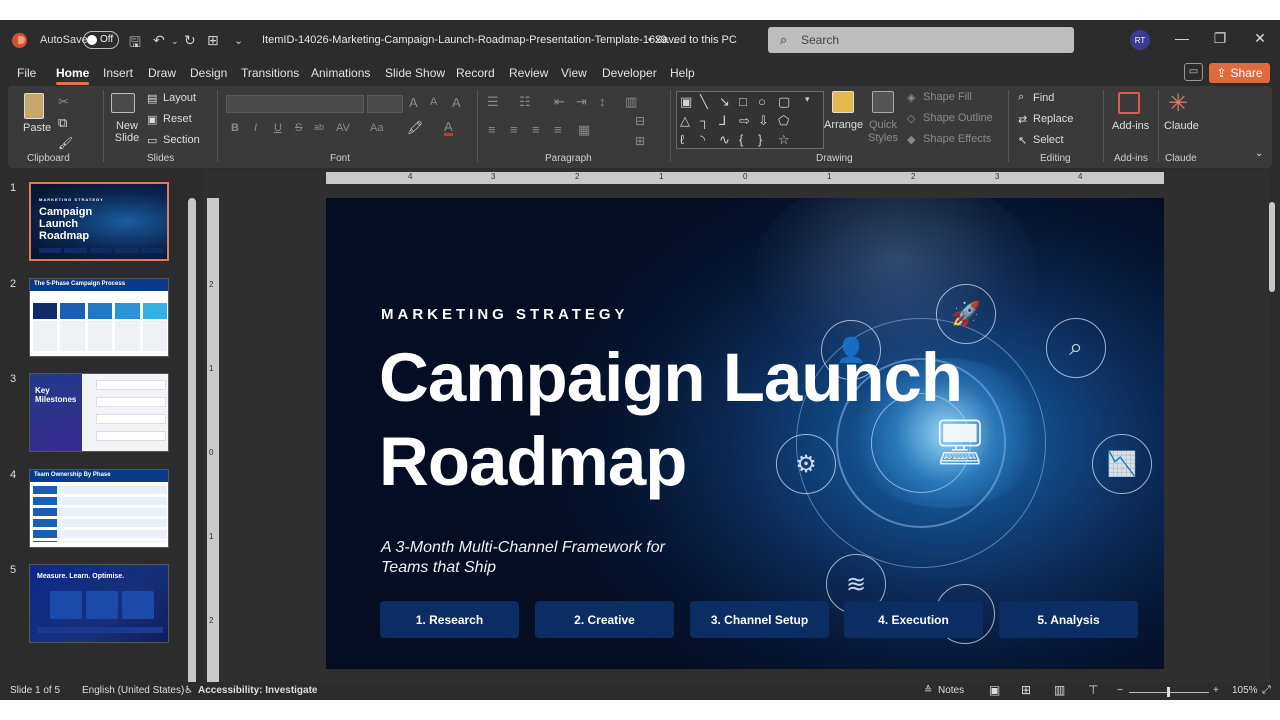 The width and height of the screenshot is (1280, 720). What do you see at coordinates (536, 129) in the screenshot?
I see `align-right-icon: ≡` at bounding box center [536, 129].